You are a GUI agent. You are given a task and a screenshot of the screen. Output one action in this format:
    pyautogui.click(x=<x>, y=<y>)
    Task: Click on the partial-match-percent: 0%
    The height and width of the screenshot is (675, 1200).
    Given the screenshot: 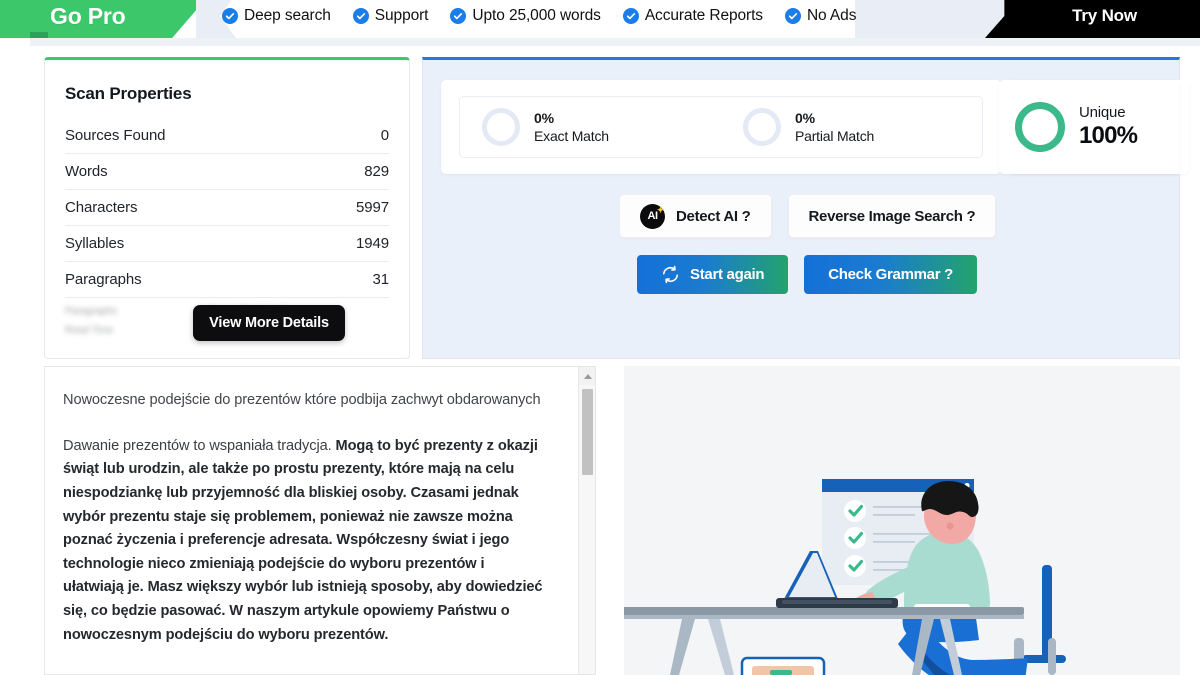 What is the action you would take?
    pyautogui.click(x=805, y=118)
    